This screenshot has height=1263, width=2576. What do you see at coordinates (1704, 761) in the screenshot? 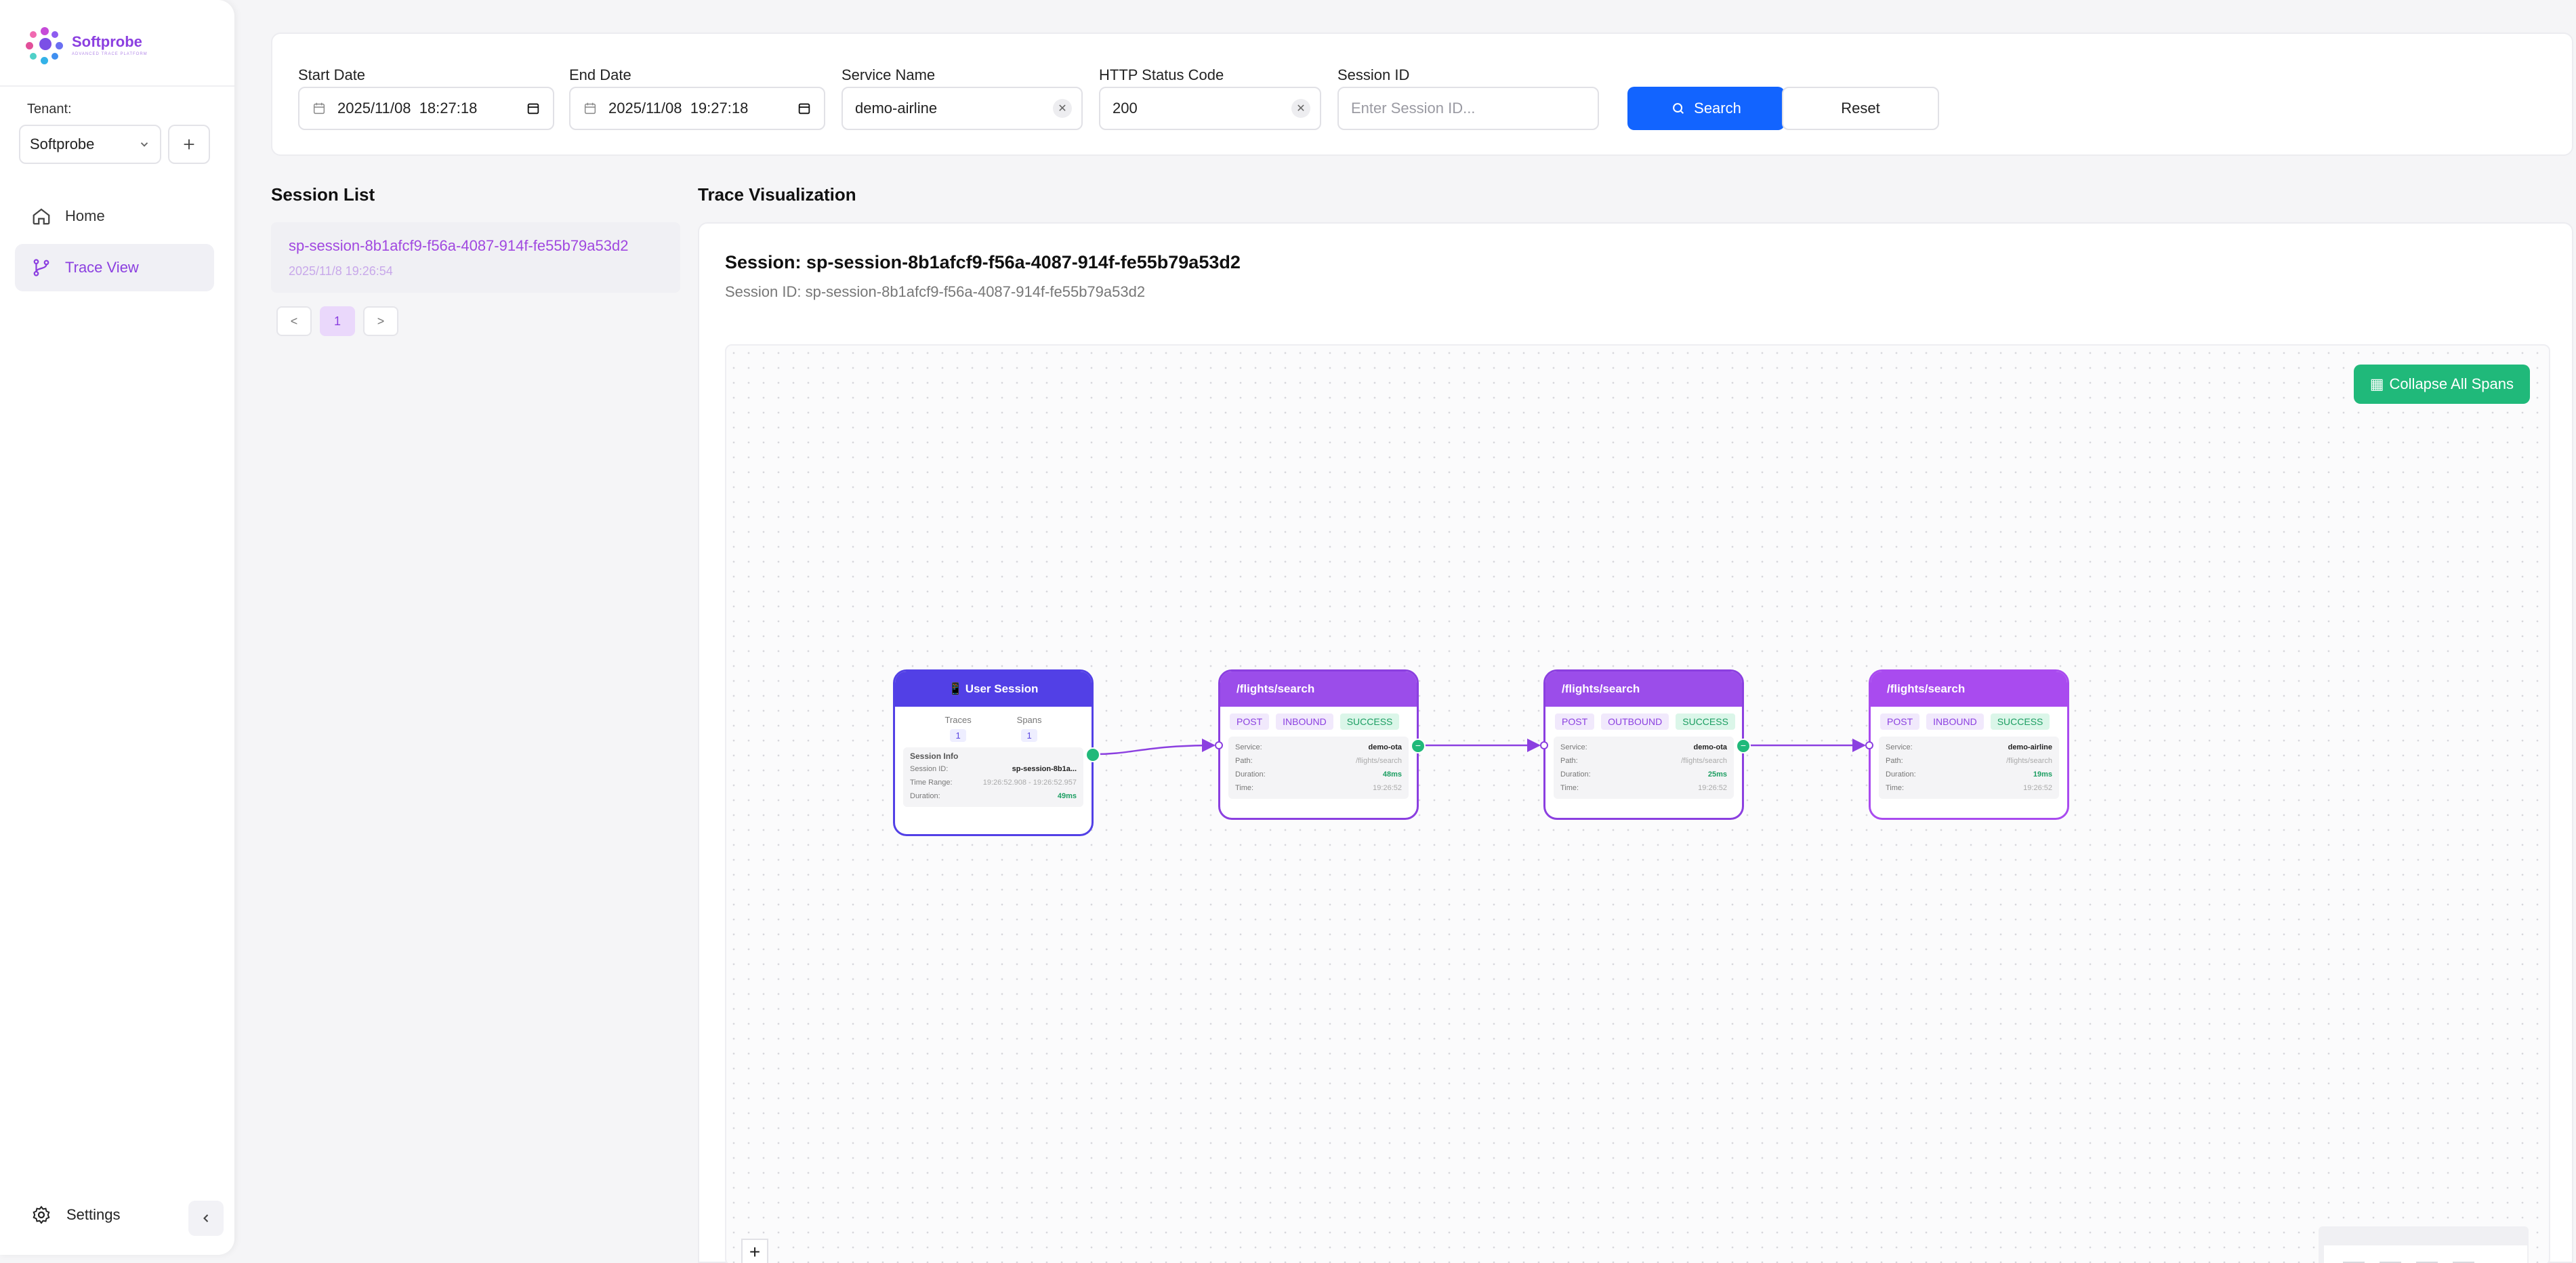
I see `info-value: /flights/search` at bounding box center [1704, 761].